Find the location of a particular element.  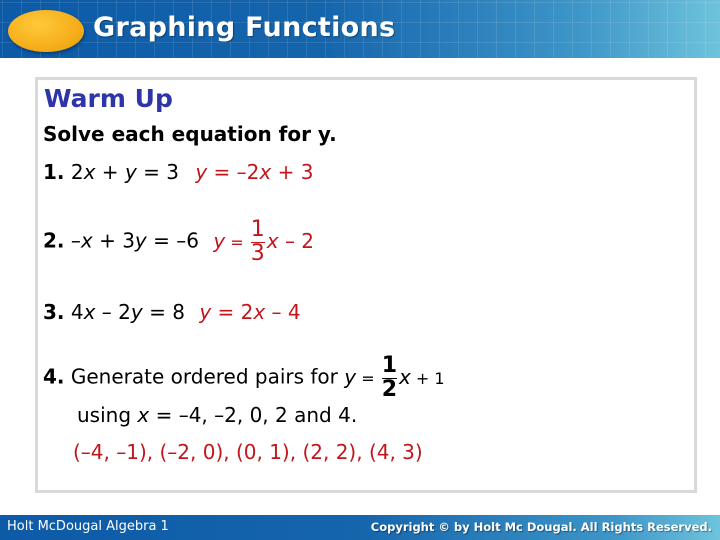

footer-book-title: Holt McDougal Algebra 1 is located at coordinates (88, 526).